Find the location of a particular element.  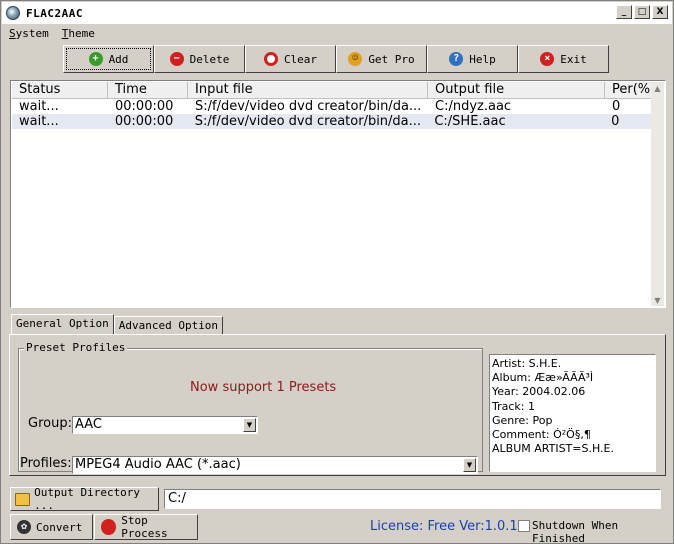

info-album: Album: Ææ»ÃÃÃ³Ì is located at coordinates (543, 378).